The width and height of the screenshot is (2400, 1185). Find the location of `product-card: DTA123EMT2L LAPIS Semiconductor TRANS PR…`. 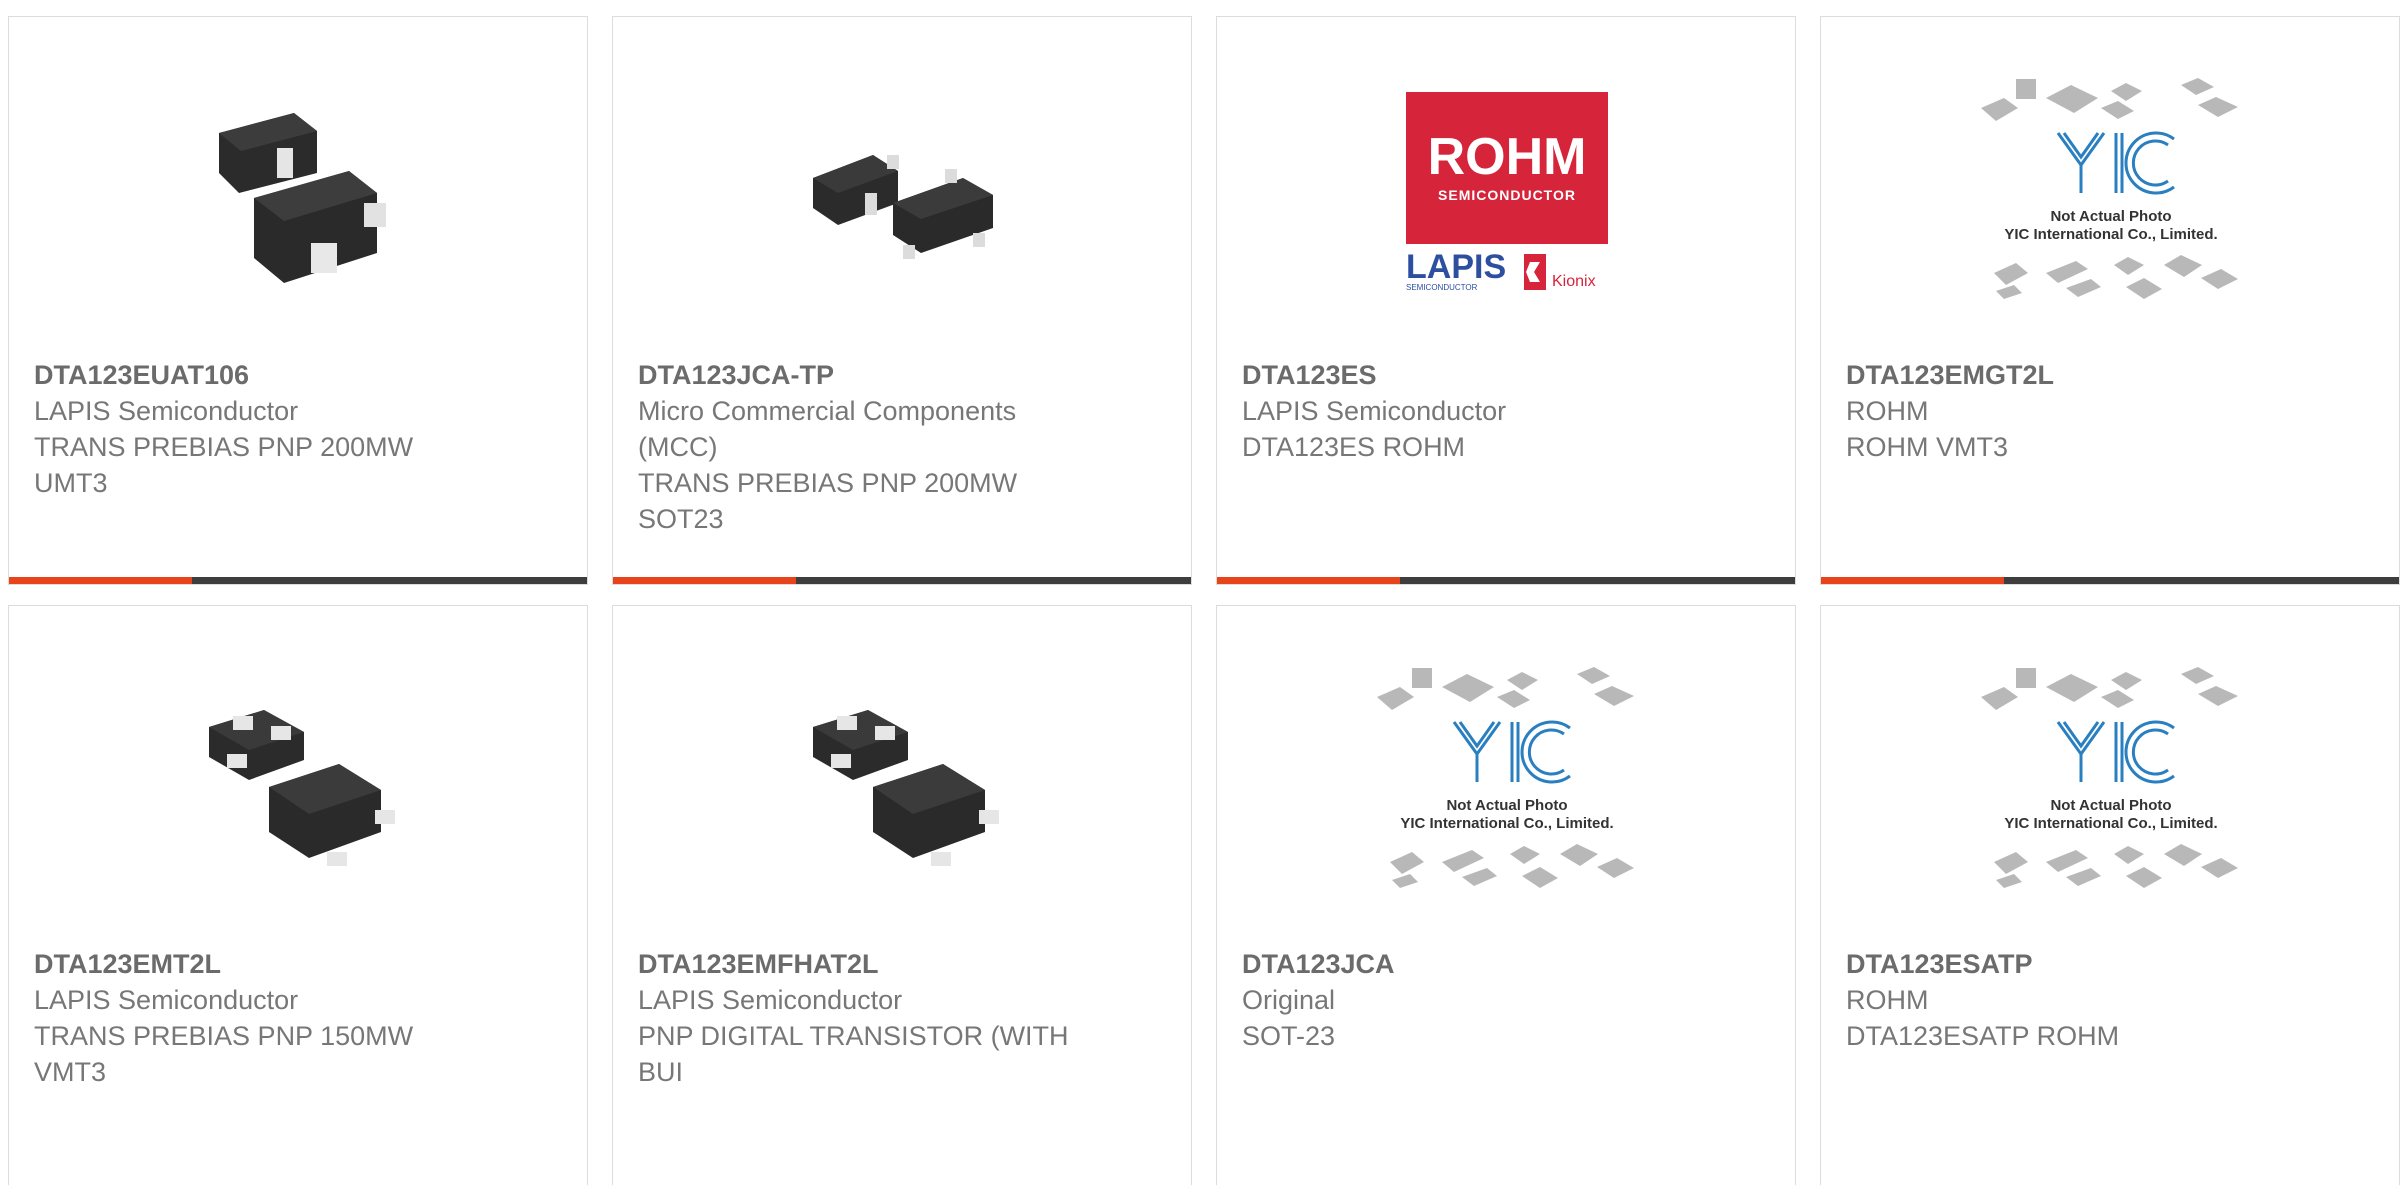

product-card: DTA123EMT2L LAPIS Semiconductor TRANS PR… is located at coordinates (298, 895).